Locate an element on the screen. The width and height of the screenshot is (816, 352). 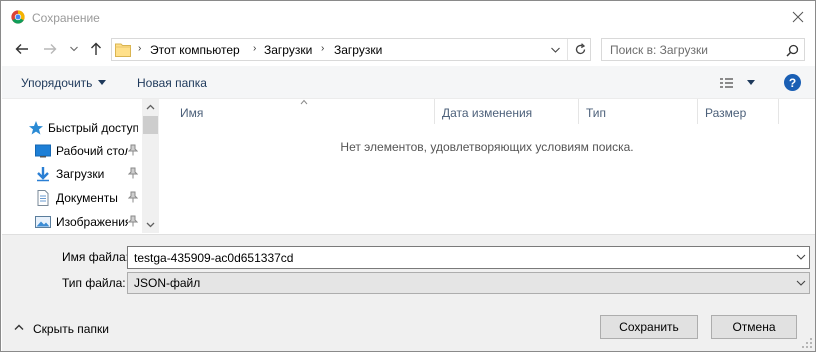
sidebar-item-label: Документы is located at coordinates (87, 198).